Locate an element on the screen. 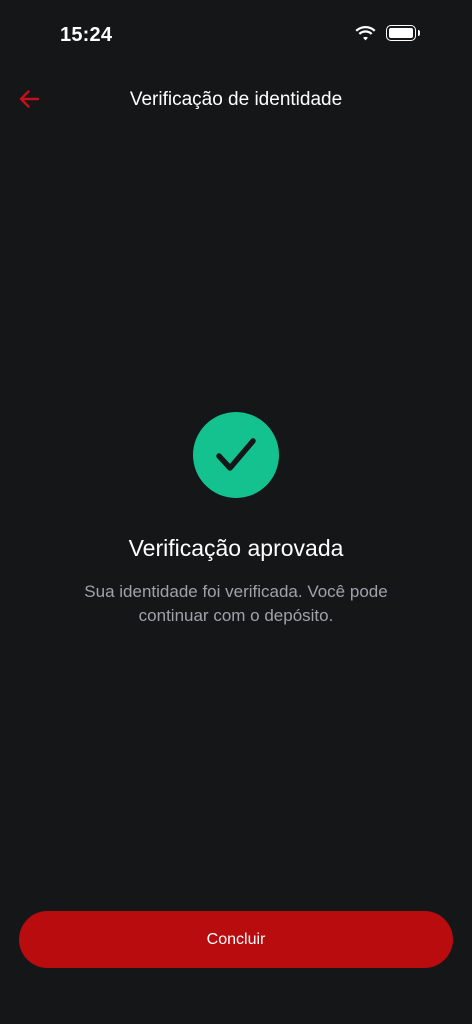 The width and height of the screenshot is (472, 1024). navigation-header: Verificação de identidade is located at coordinates (236, 100).